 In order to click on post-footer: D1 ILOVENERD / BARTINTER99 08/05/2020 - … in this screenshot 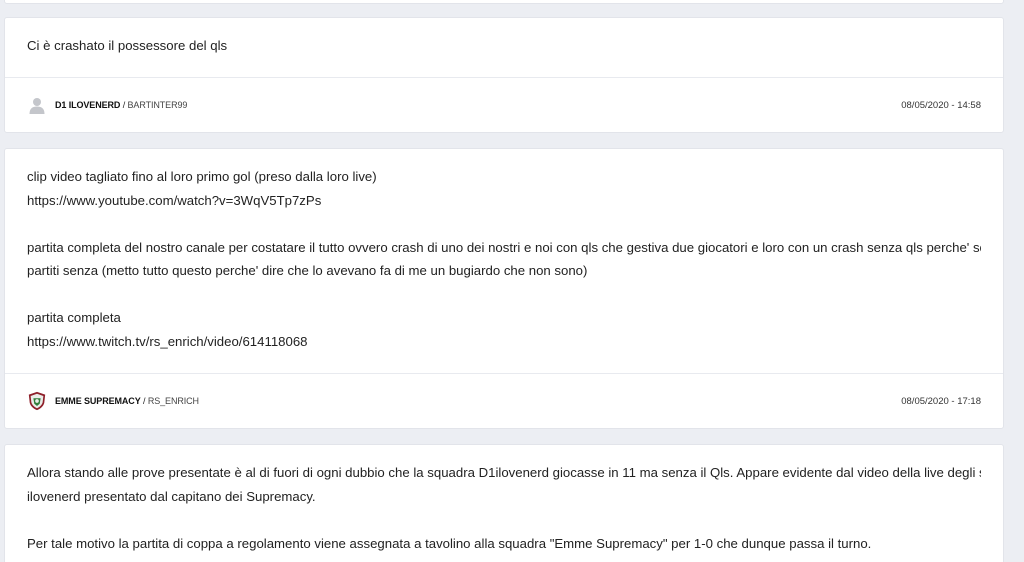, I will do `click(504, 104)`.